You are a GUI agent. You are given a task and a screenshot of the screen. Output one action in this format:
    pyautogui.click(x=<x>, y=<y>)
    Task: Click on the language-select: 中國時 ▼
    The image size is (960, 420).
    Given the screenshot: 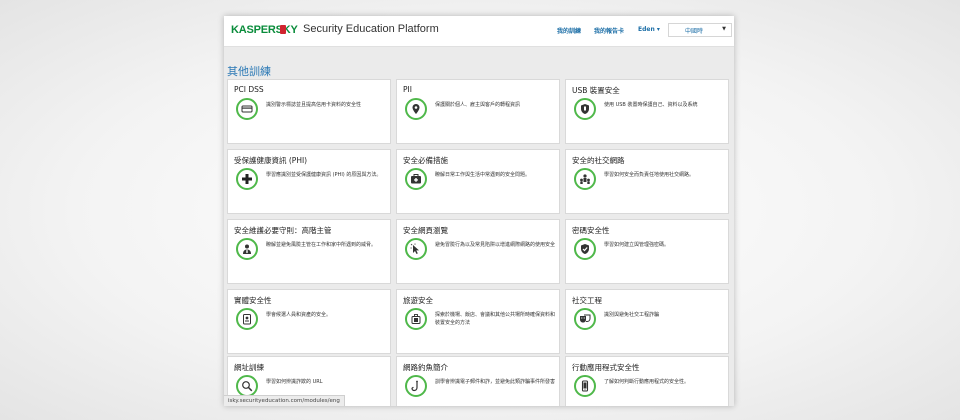 What is the action you would take?
    pyautogui.click(x=700, y=30)
    